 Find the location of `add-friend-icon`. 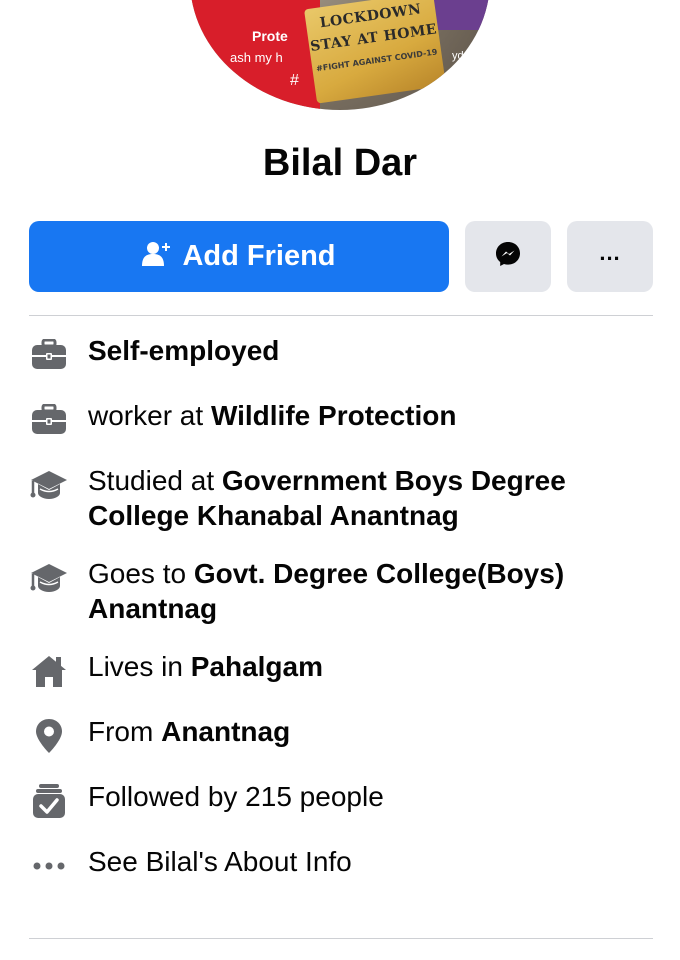

add-friend-icon is located at coordinates (157, 256).